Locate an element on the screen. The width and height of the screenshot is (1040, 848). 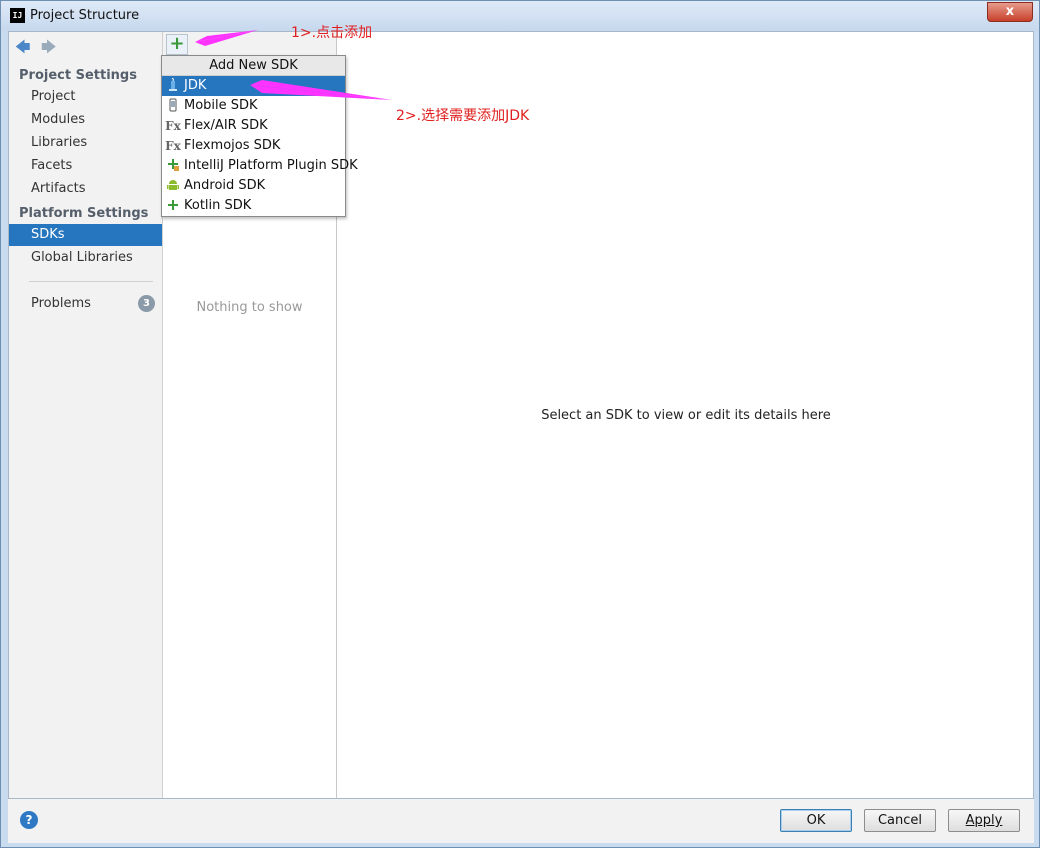
sdk-option-label: IntelliJ Platform Plugin SDK is located at coordinates (271, 165).